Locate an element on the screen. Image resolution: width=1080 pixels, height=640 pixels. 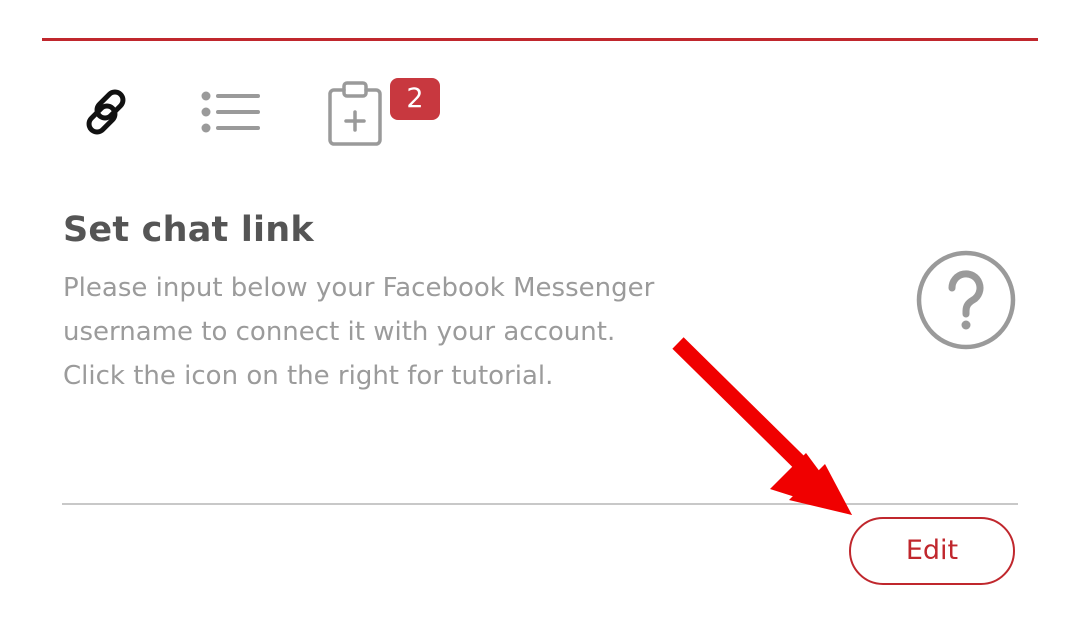
edit-button: Edit is located at coordinates (932, 551).